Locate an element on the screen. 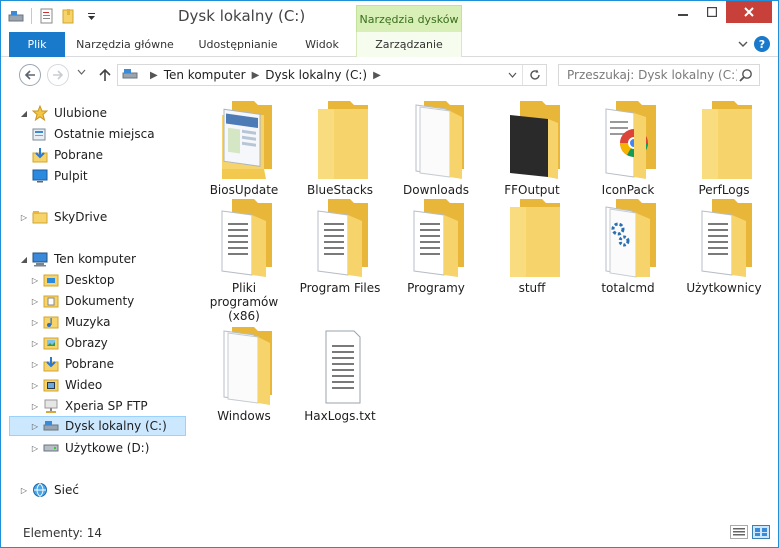 The width and height of the screenshot is (779, 548). refresh-button is located at coordinates (534, 75).